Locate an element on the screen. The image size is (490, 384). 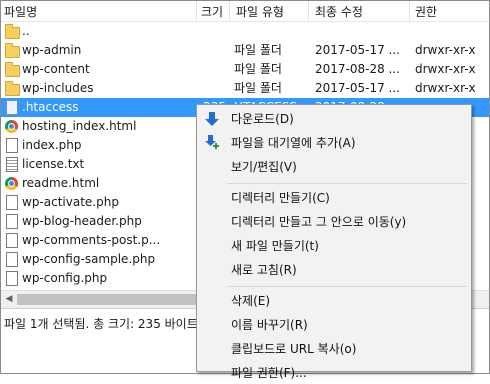
file-name: .. is located at coordinates (26, 31).